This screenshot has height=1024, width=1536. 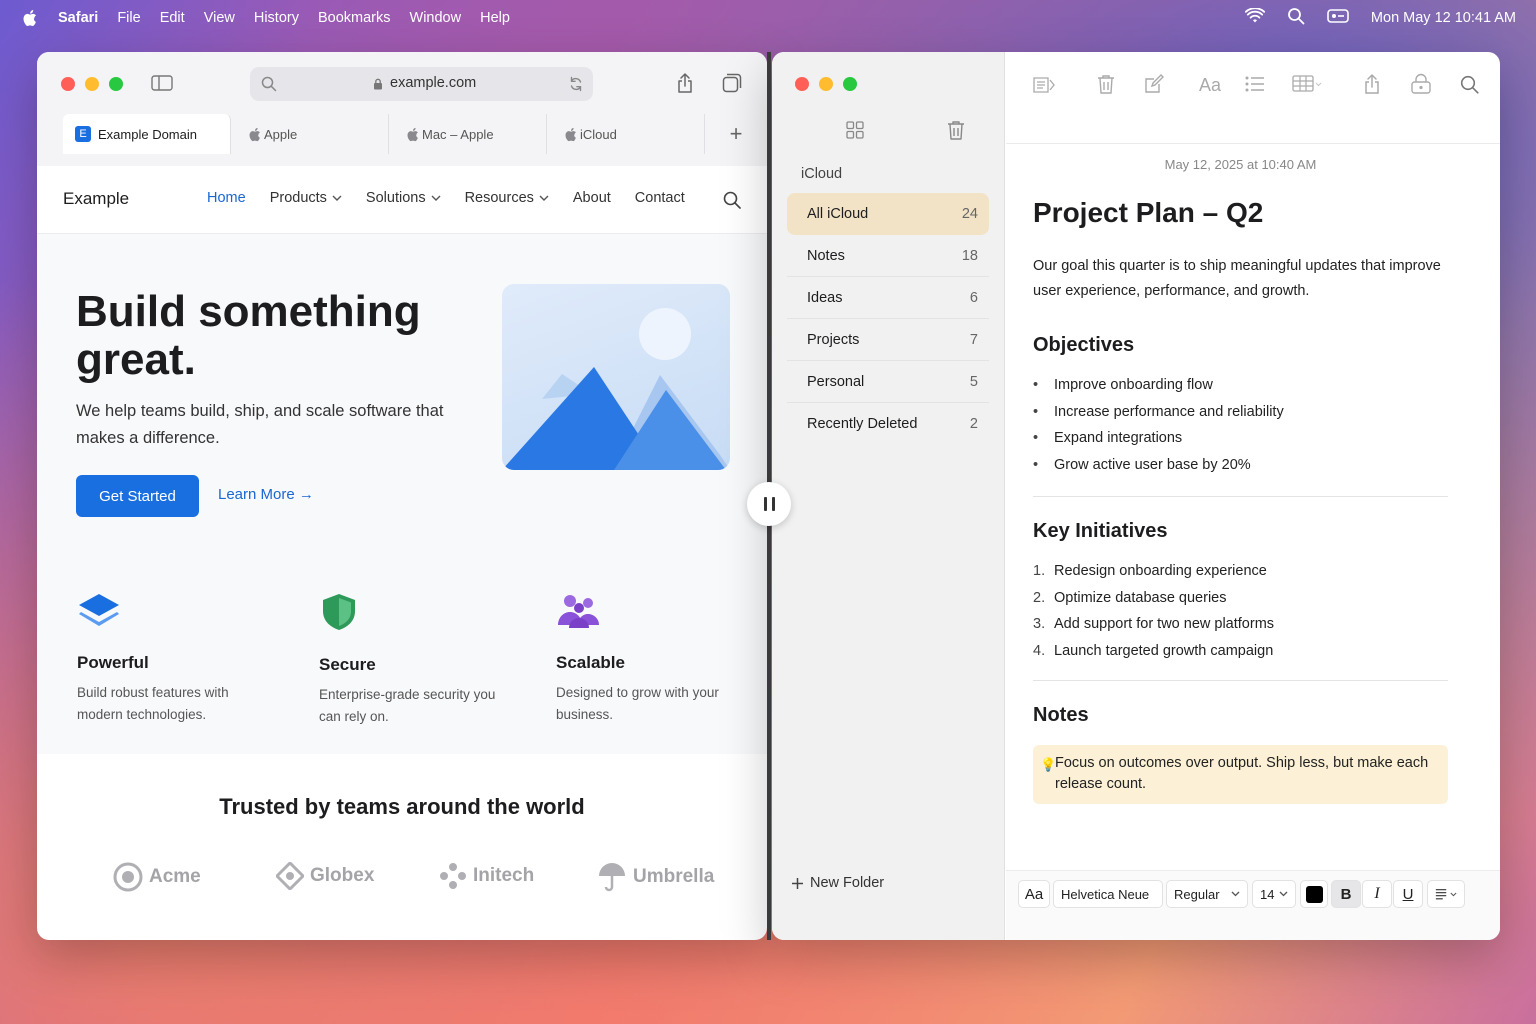 I want to click on sidebar-toggle-icon, so click(x=162, y=83).